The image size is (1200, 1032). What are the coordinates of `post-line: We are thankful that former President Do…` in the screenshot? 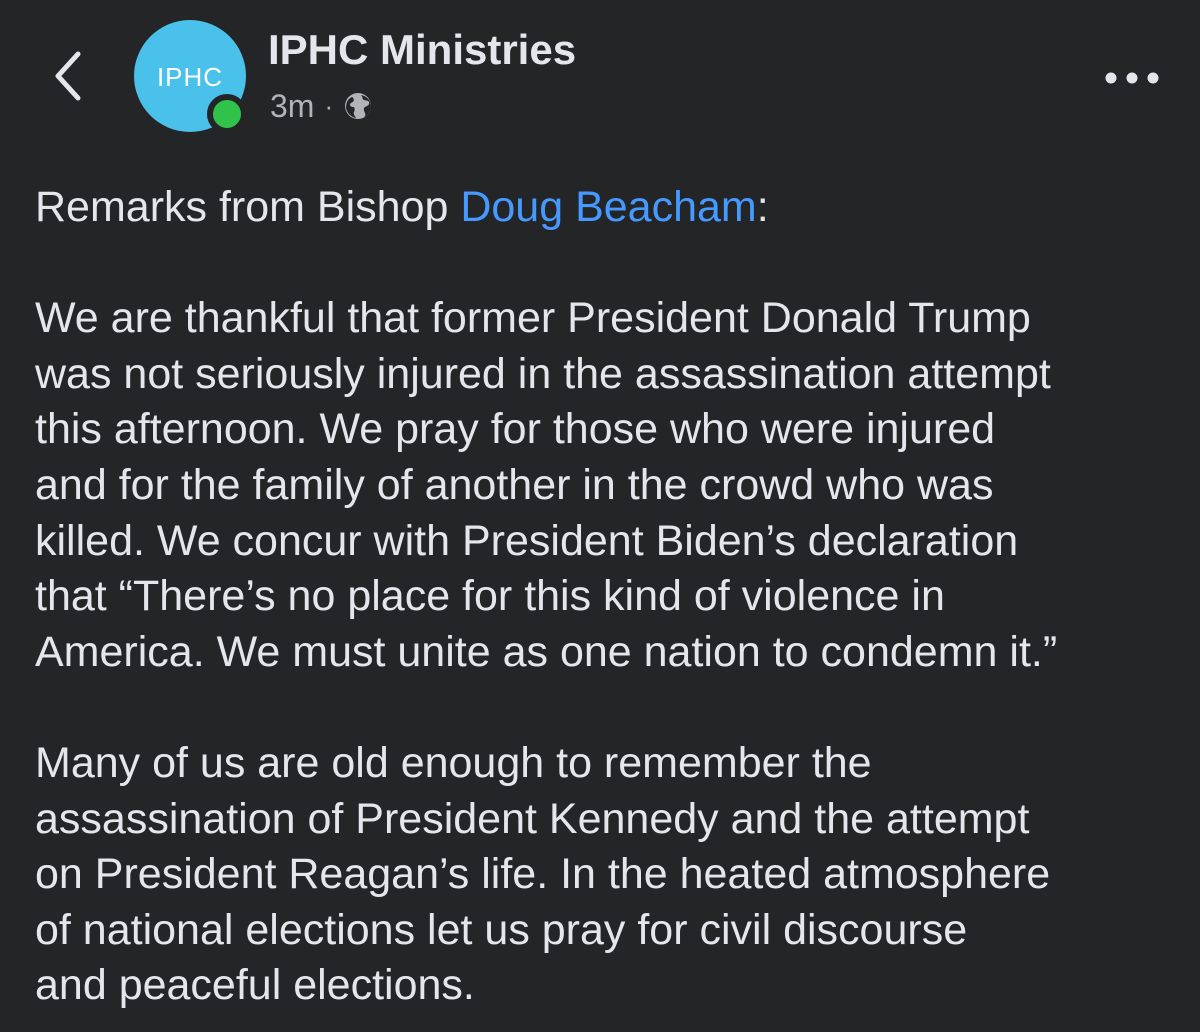 It's located at (533, 318).